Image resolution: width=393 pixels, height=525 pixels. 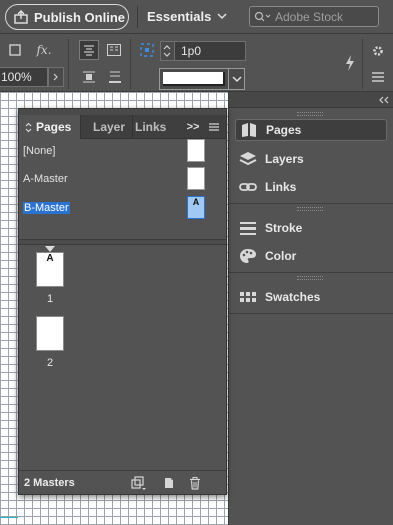 What do you see at coordinates (39, 151) in the screenshot?
I see `master-label: [None]` at bounding box center [39, 151].